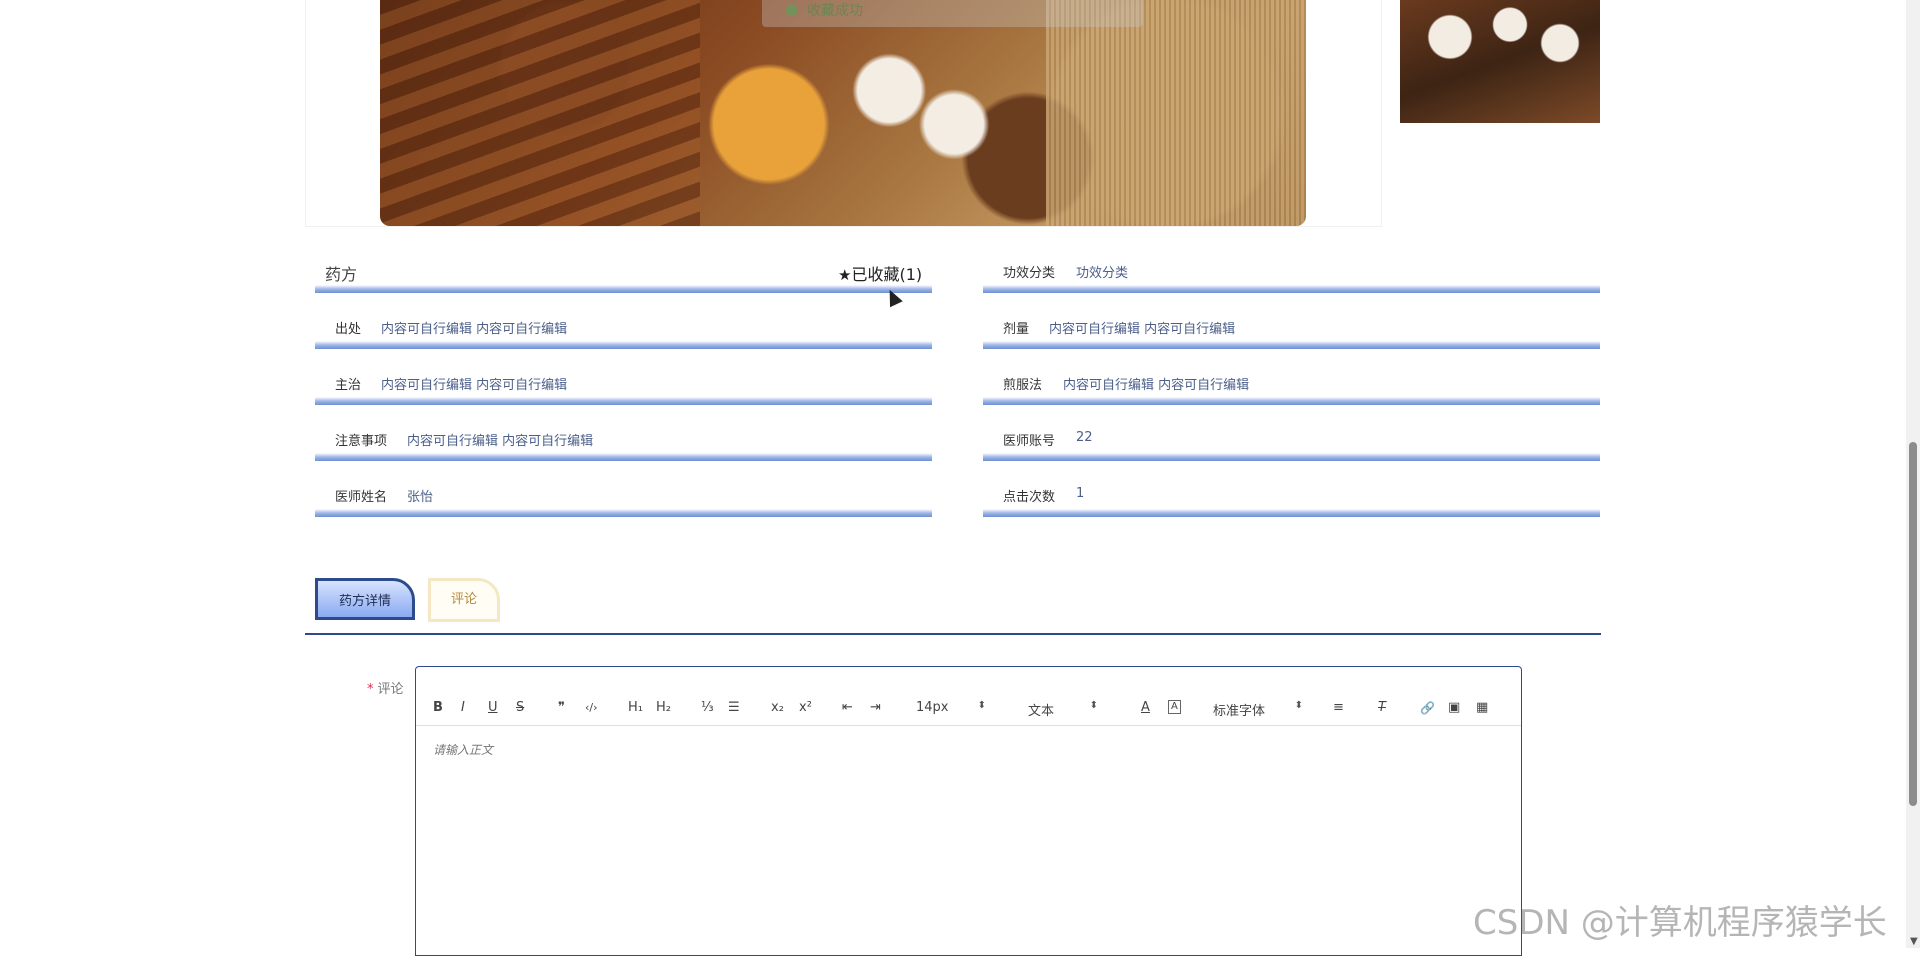 The width and height of the screenshot is (1920, 956). What do you see at coordinates (1174, 707) in the screenshot?
I see `font-bg-color-icon: A` at bounding box center [1174, 707].